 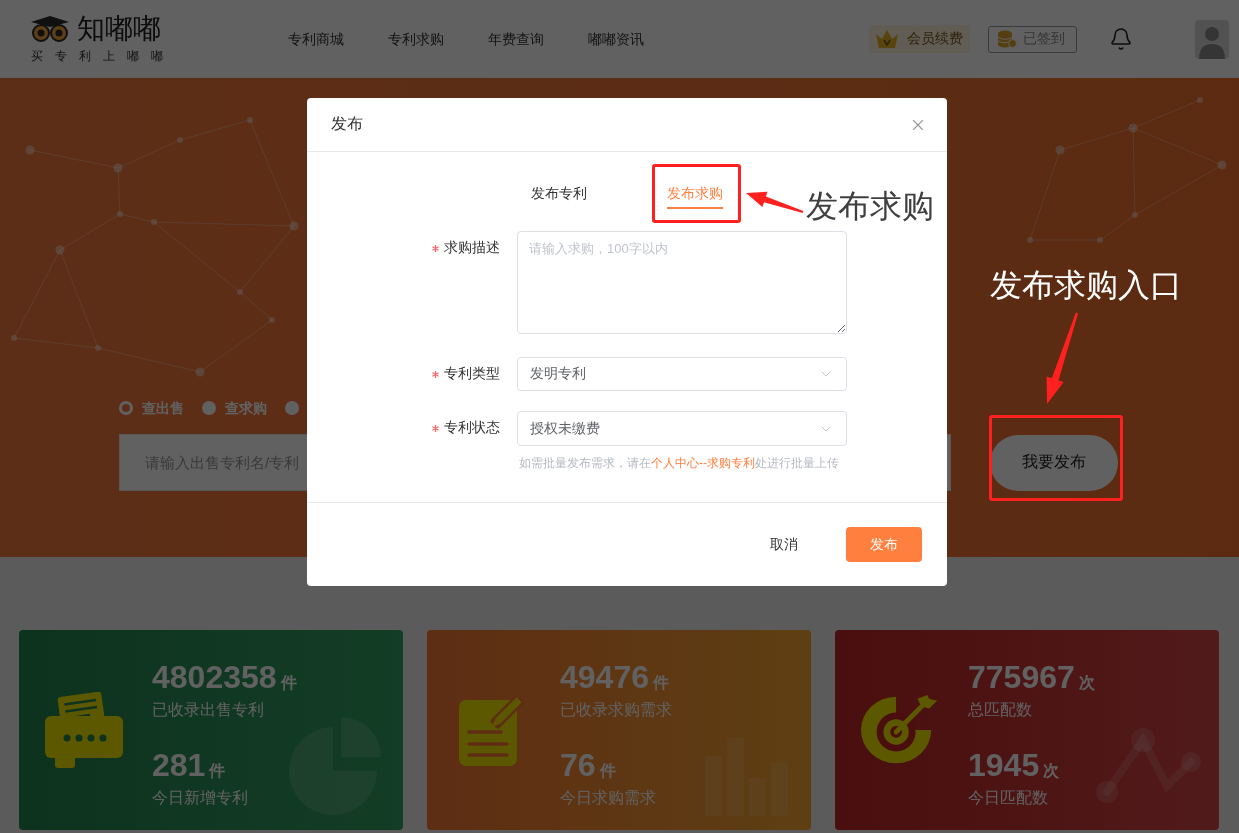 What do you see at coordinates (682, 374) in the screenshot?
I see `select-field: 发明专利` at bounding box center [682, 374].